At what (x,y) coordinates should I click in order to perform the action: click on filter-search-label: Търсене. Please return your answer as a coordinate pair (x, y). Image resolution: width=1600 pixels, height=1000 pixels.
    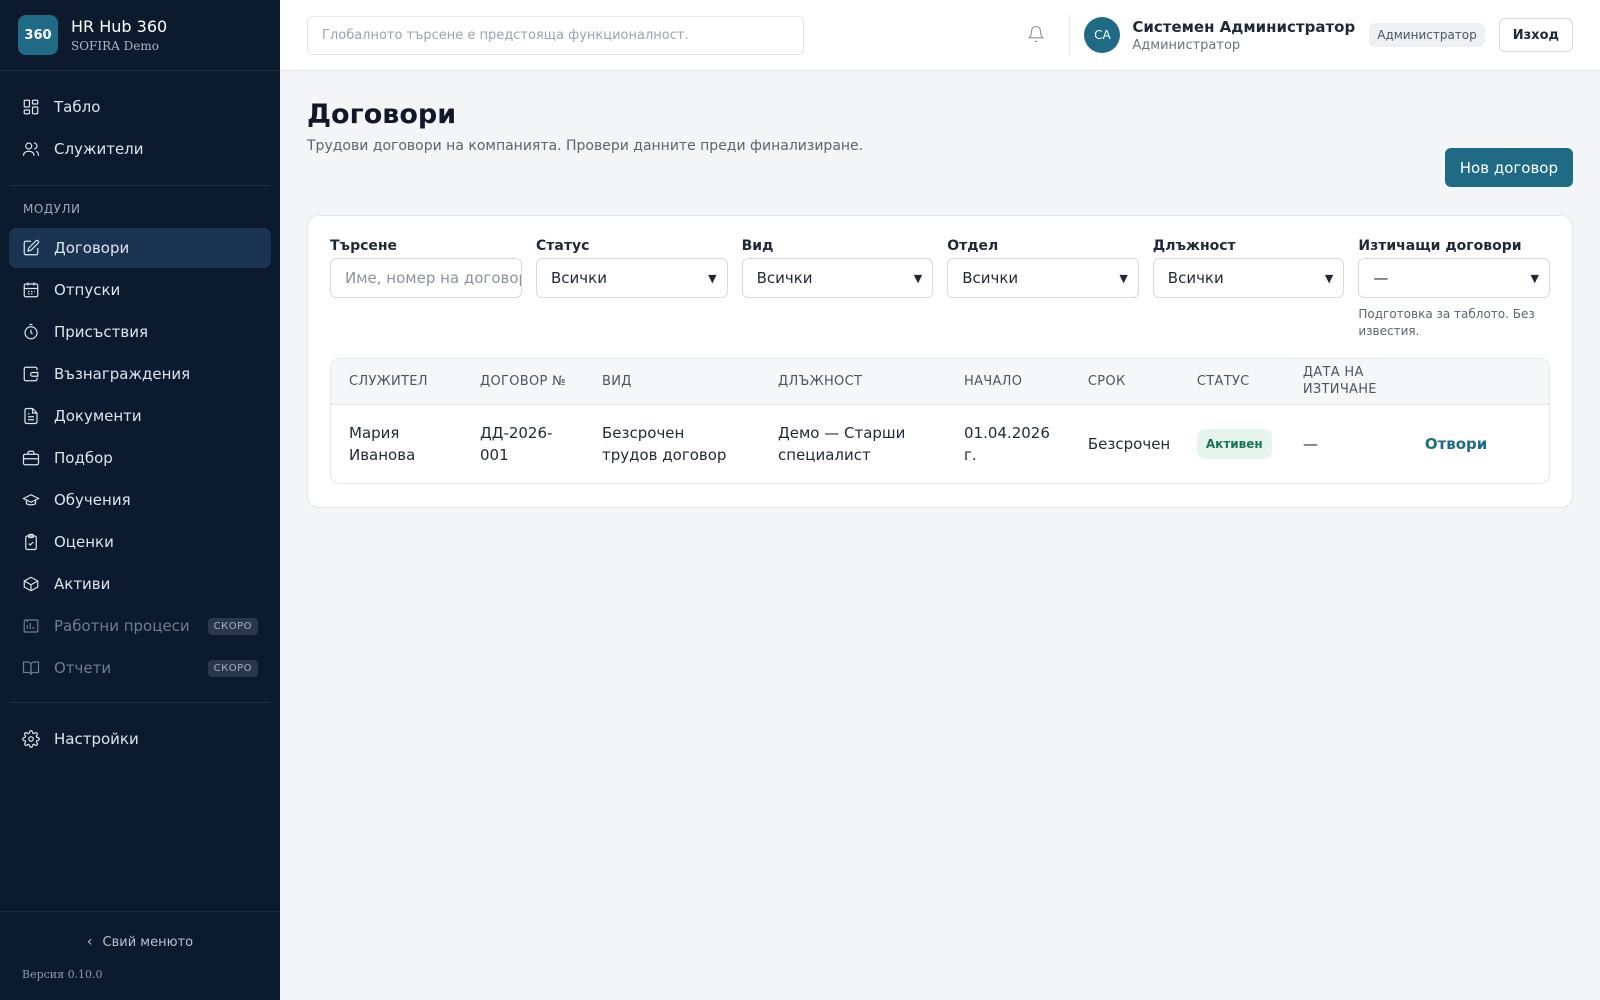
    Looking at the image, I should click on (364, 246).